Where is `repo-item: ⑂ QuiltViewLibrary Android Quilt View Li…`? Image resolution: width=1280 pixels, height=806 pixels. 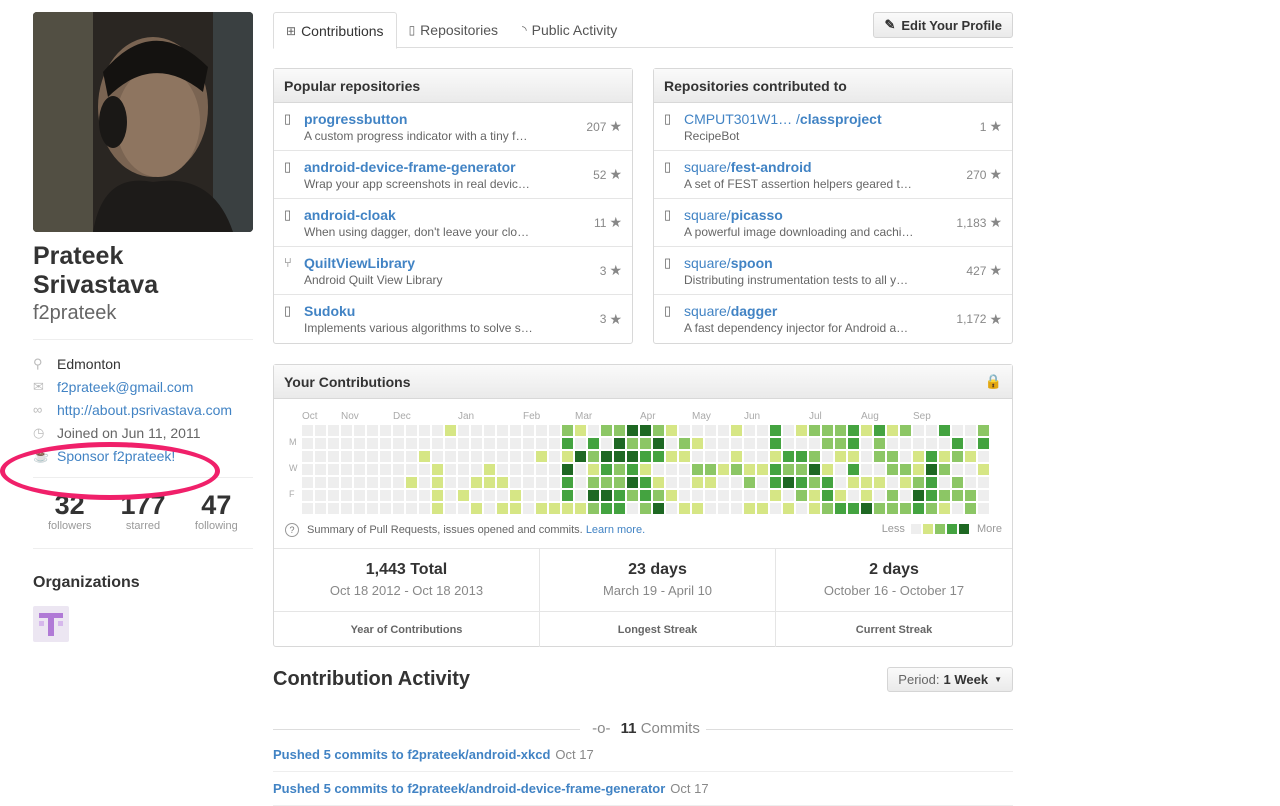
repo-item: ⑂ QuiltViewLibrary Android Quilt View Li… is located at coordinates (453, 271).